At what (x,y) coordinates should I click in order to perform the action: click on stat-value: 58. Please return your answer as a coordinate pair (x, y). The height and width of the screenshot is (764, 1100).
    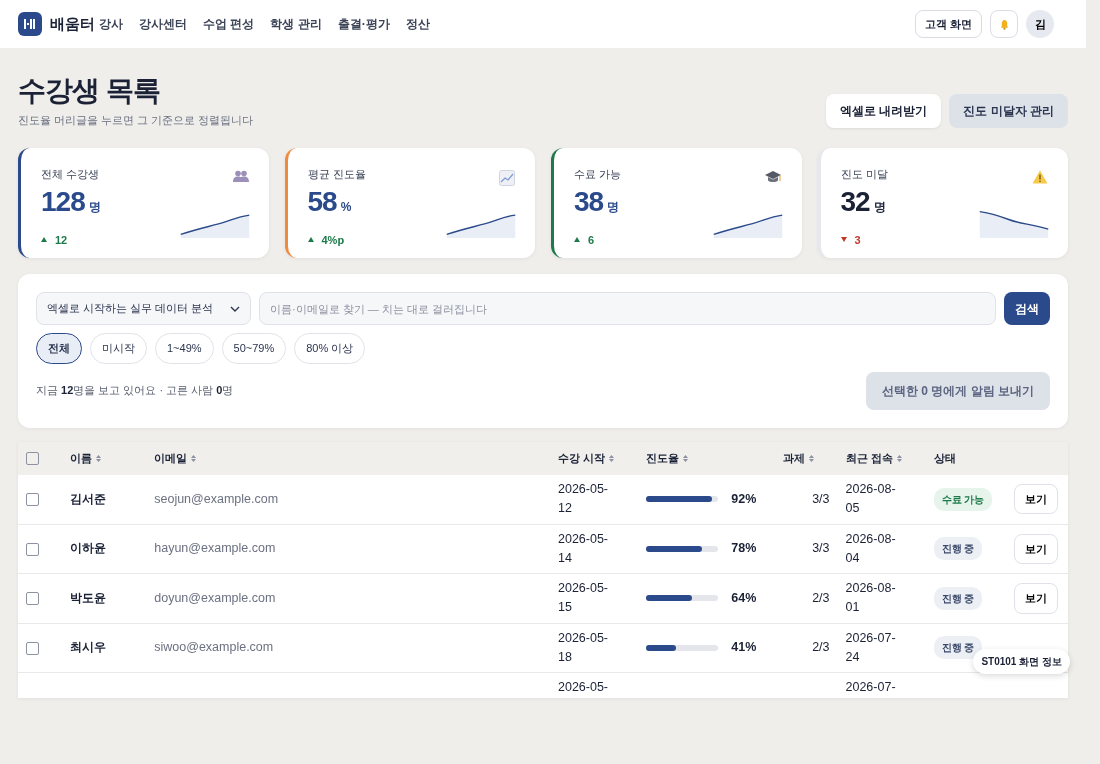
    Looking at the image, I should click on (322, 201).